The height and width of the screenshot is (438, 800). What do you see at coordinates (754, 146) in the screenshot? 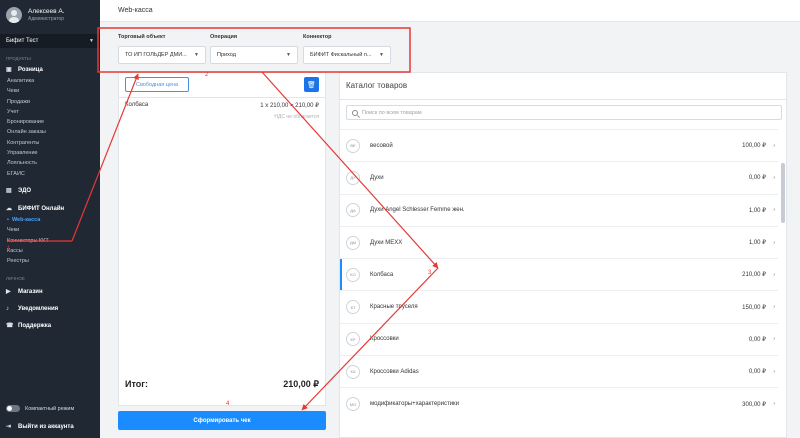
I see `item-price: 100,00 ₽` at bounding box center [754, 146].